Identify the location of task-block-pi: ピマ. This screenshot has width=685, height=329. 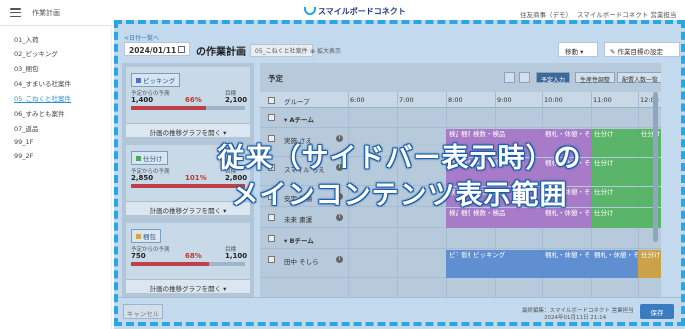
(452, 264).